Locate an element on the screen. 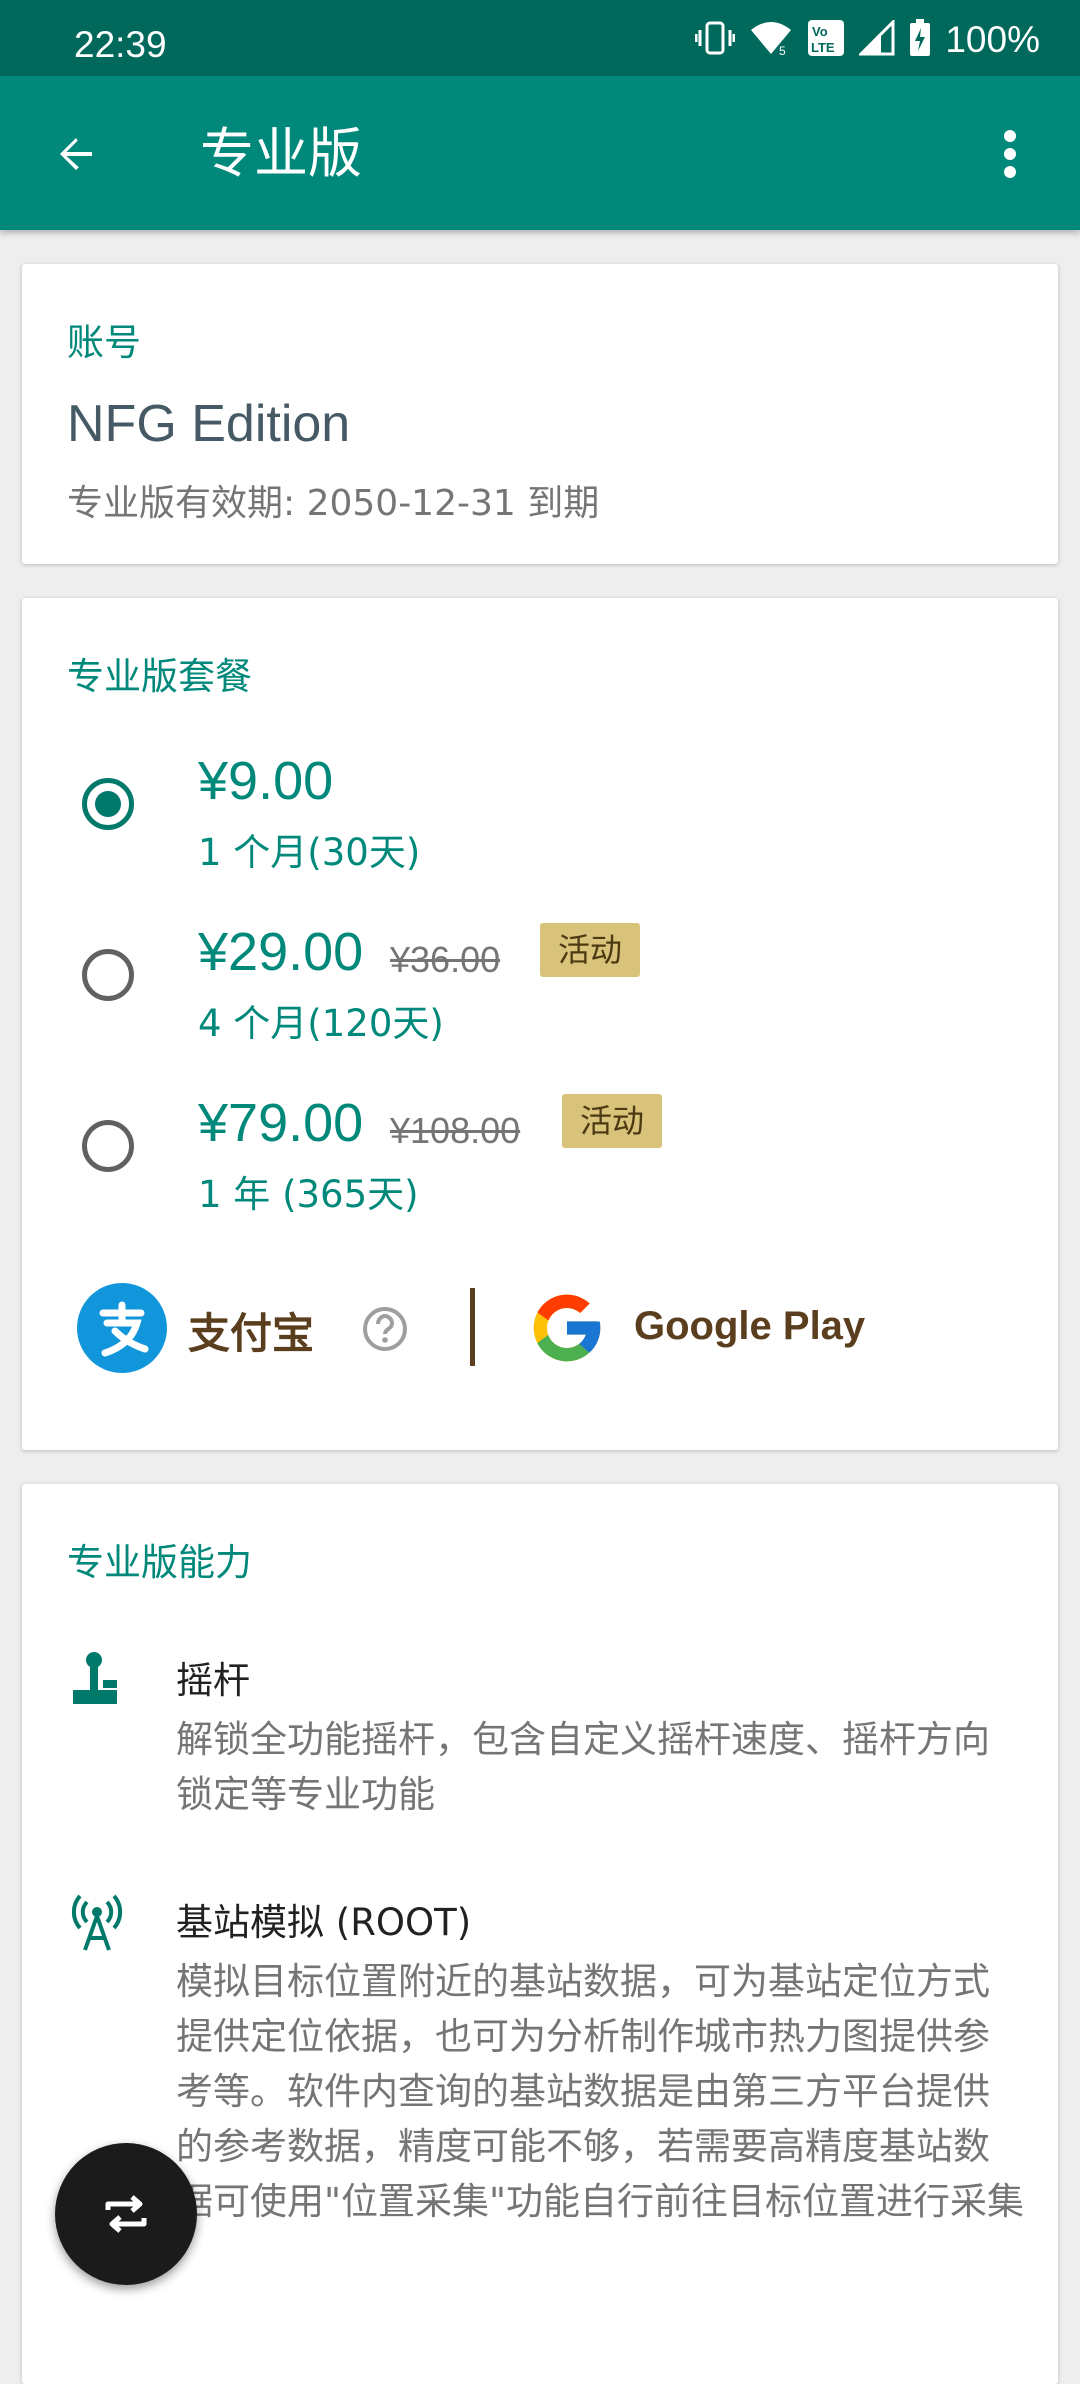  plan-original-price: ¥36.00 is located at coordinates (445, 959).